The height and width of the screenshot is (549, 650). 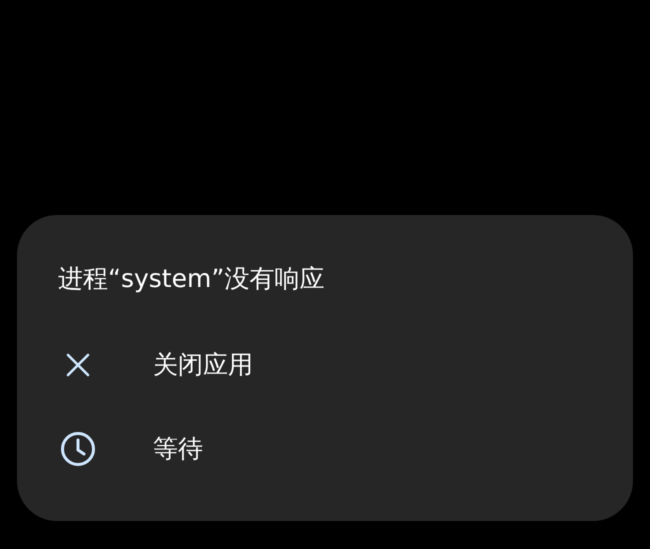 What do you see at coordinates (325, 365) in the screenshot?
I see `menu-option: 关闭应用` at bounding box center [325, 365].